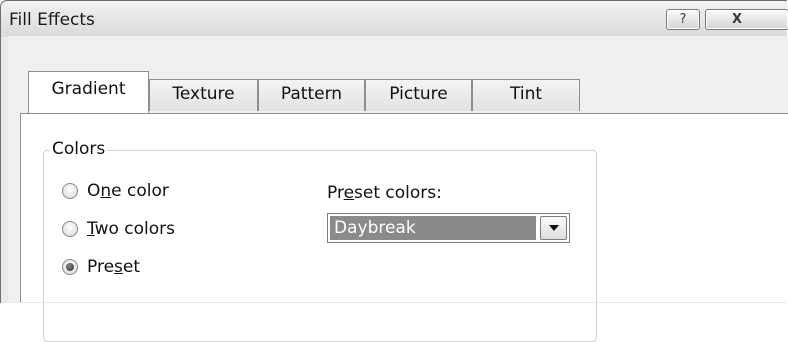  I want to click on tab-label: Tint, so click(526, 94).